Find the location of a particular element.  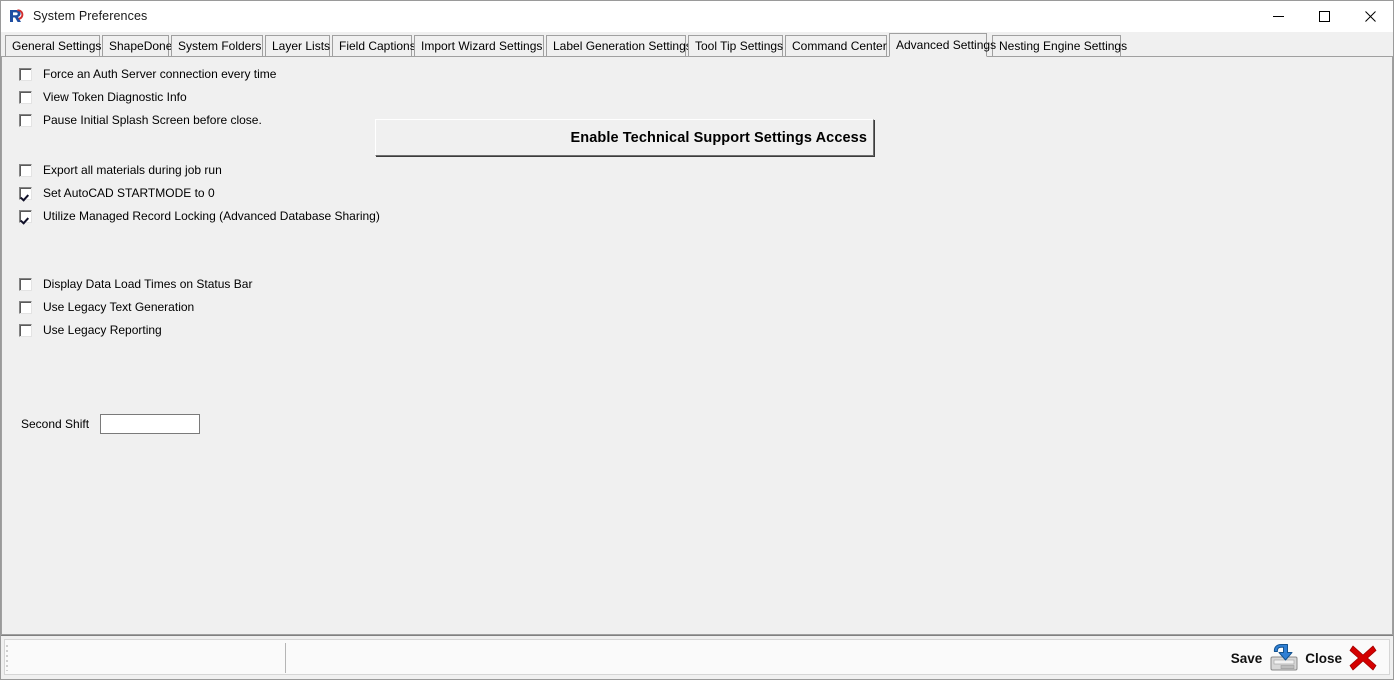

window-title: System Preferences is located at coordinates (90, 16).